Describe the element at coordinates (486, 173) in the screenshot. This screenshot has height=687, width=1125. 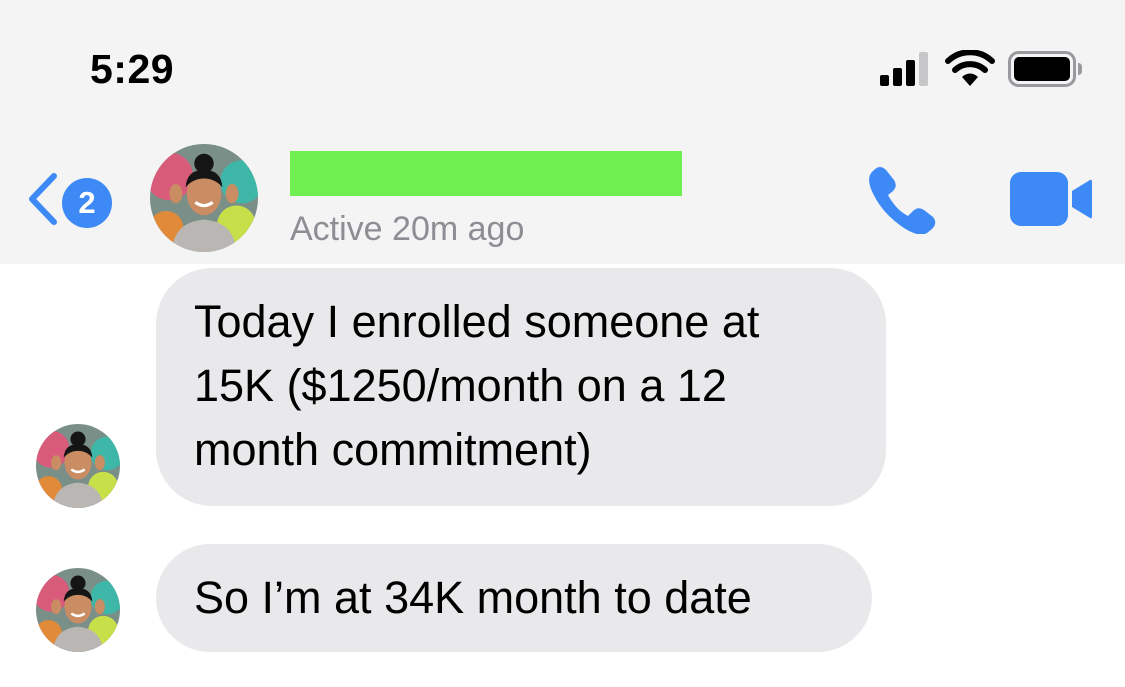
I see `contact-name-redacted` at that location.